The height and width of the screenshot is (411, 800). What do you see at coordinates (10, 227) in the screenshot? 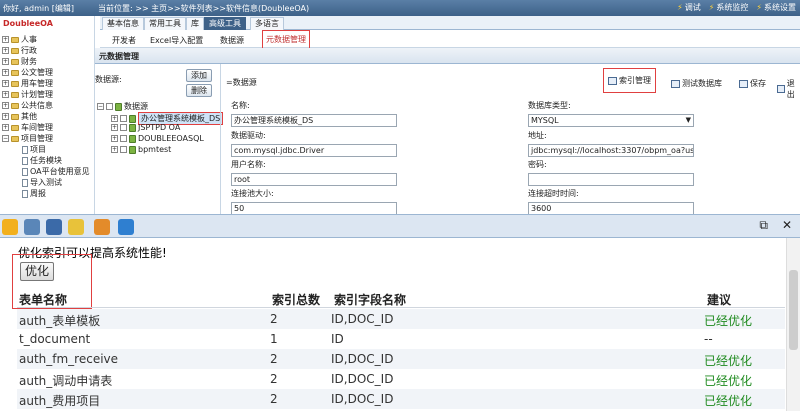
I see `add-icon` at bounding box center [10, 227].